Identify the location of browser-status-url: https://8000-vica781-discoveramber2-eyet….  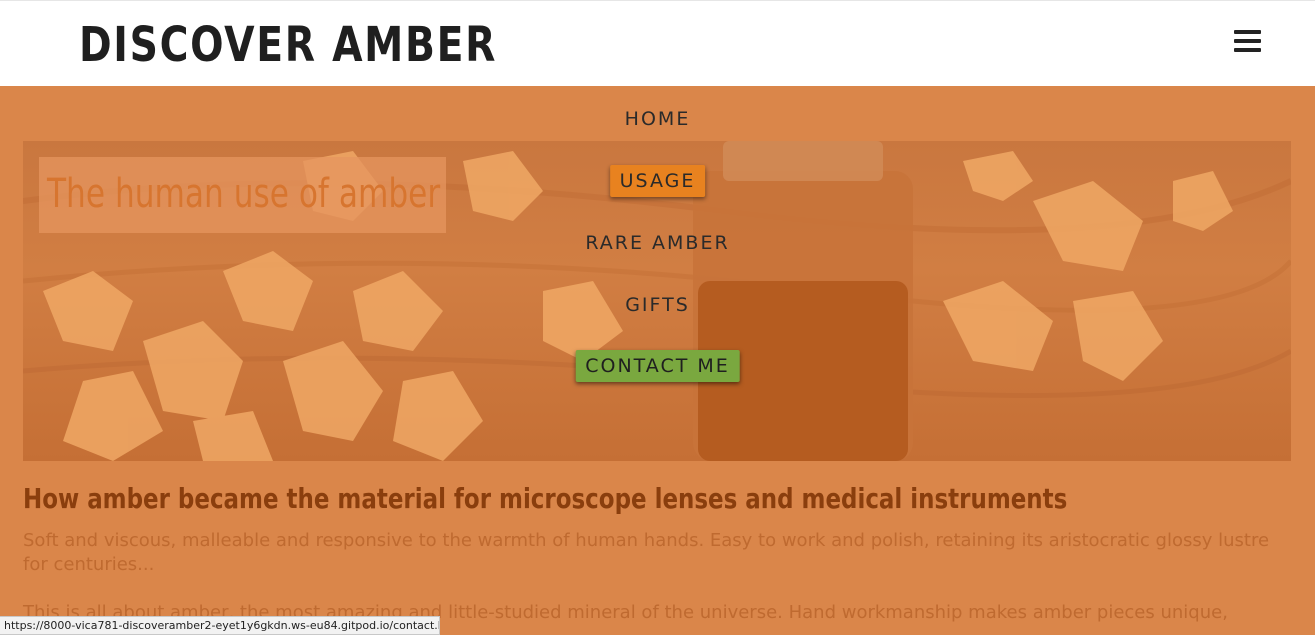
(220, 625).